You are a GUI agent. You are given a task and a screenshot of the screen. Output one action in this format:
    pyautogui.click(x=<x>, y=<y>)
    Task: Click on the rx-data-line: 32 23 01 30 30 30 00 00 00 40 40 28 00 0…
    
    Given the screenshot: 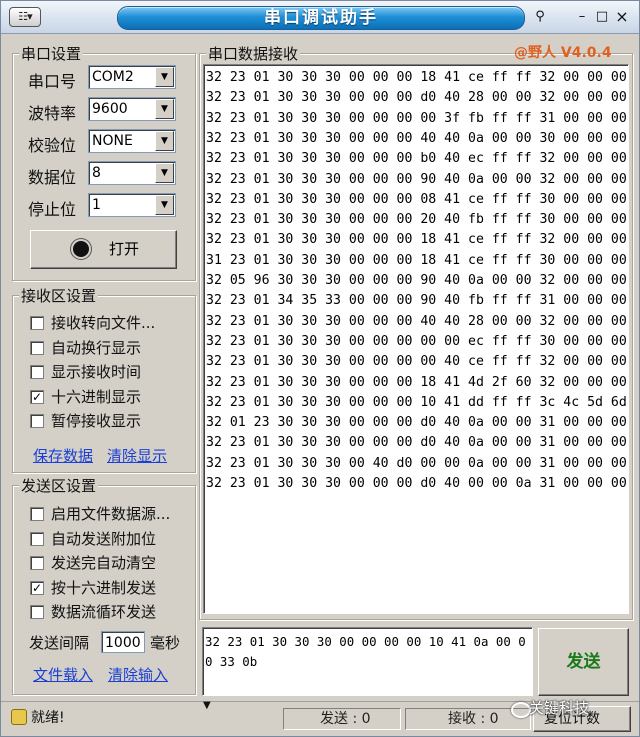 What is the action you would take?
    pyautogui.click(x=416, y=321)
    